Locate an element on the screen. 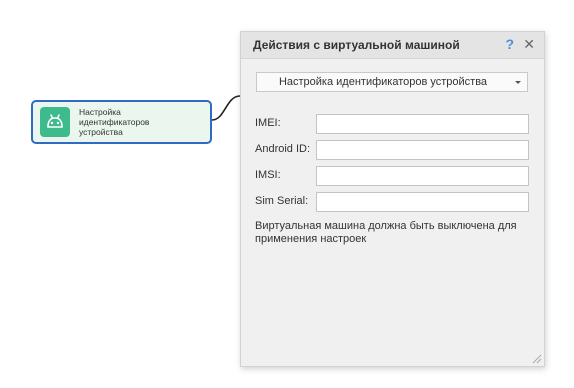 This screenshot has height=388, width=574. field-row-sim-serial: Sim Serial: is located at coordinates (392, 202).